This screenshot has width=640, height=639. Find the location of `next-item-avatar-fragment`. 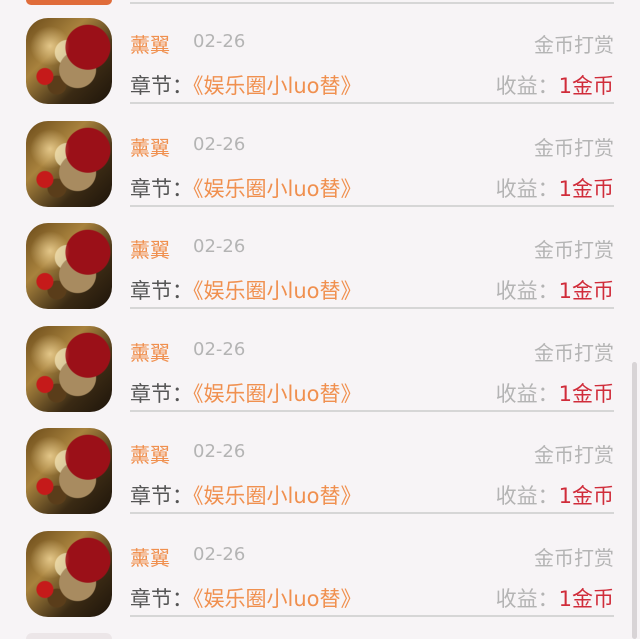

next-item-avatar-fragment is located at coordinates (69, 636).